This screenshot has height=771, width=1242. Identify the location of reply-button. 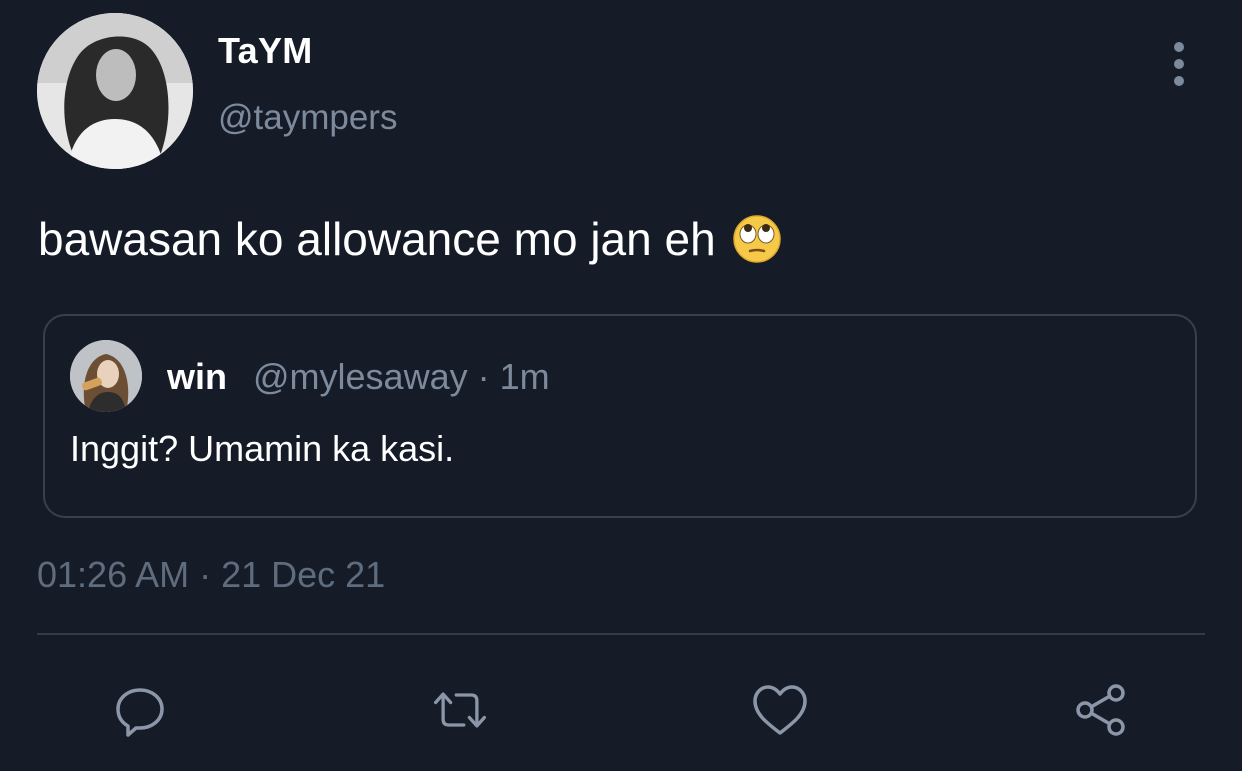
(140, 710).